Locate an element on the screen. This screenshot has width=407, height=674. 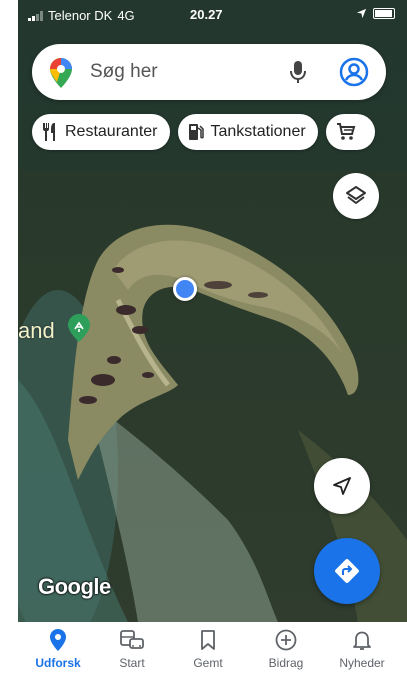
google-logo: Google is located at coordinates (74, 586).